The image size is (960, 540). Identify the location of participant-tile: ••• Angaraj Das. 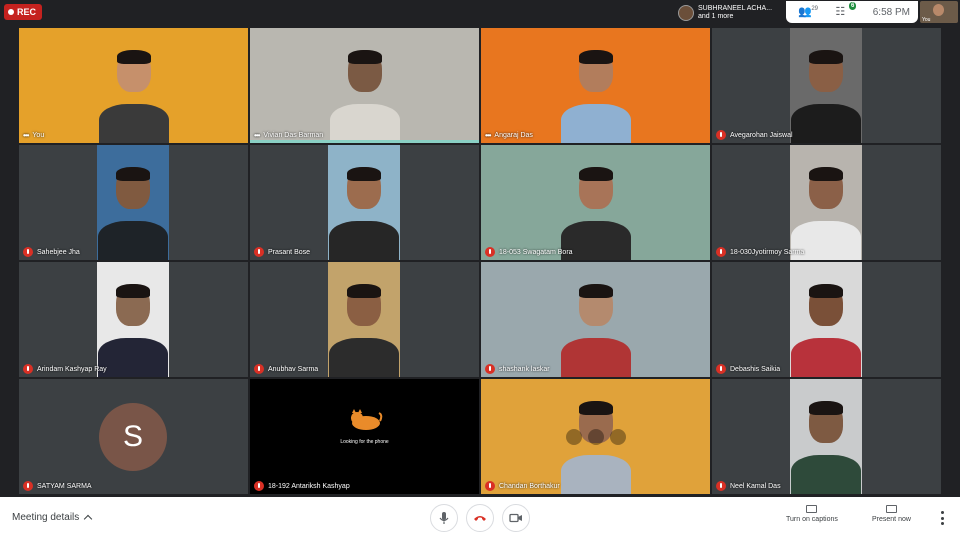
(595, 85).